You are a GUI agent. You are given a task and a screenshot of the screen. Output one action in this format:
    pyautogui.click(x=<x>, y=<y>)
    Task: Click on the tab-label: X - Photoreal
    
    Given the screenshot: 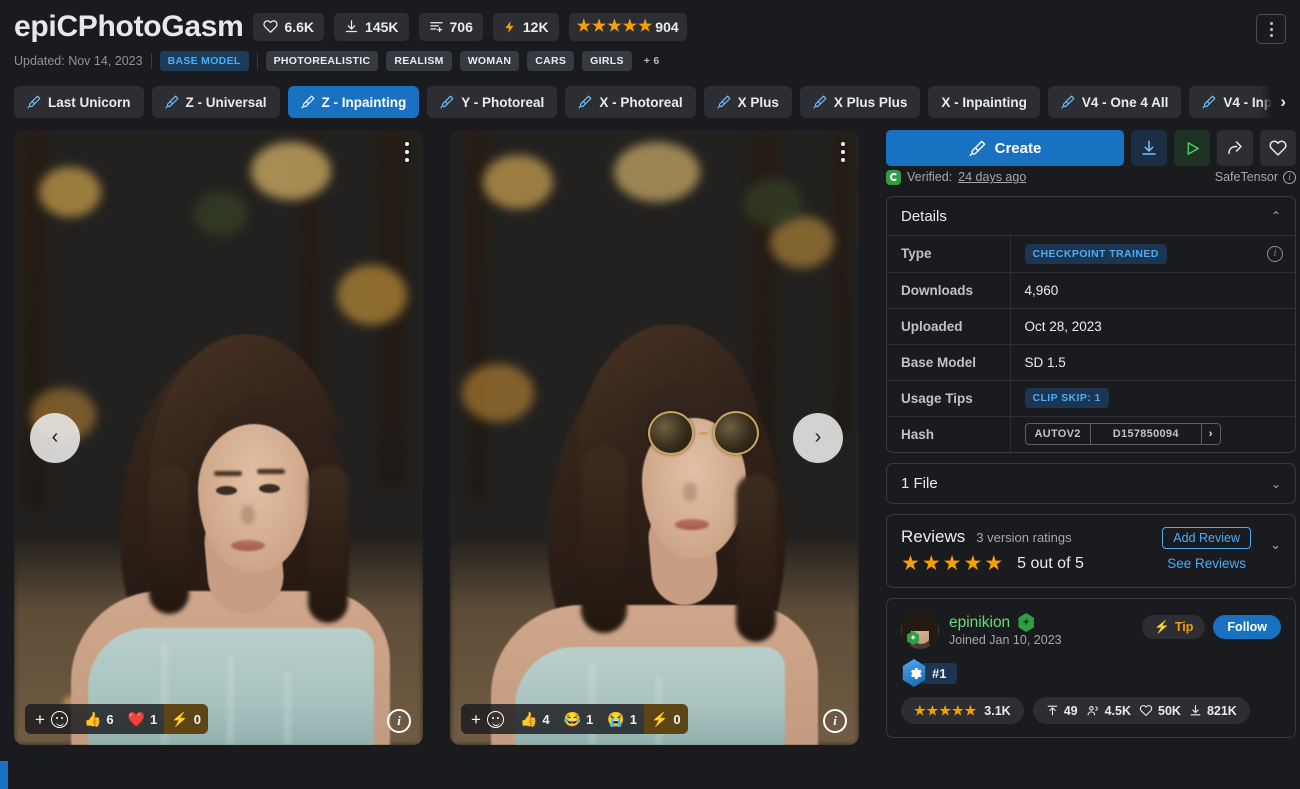 What is the action you would take?
    pyautogui.click(x=641, y=102)
    